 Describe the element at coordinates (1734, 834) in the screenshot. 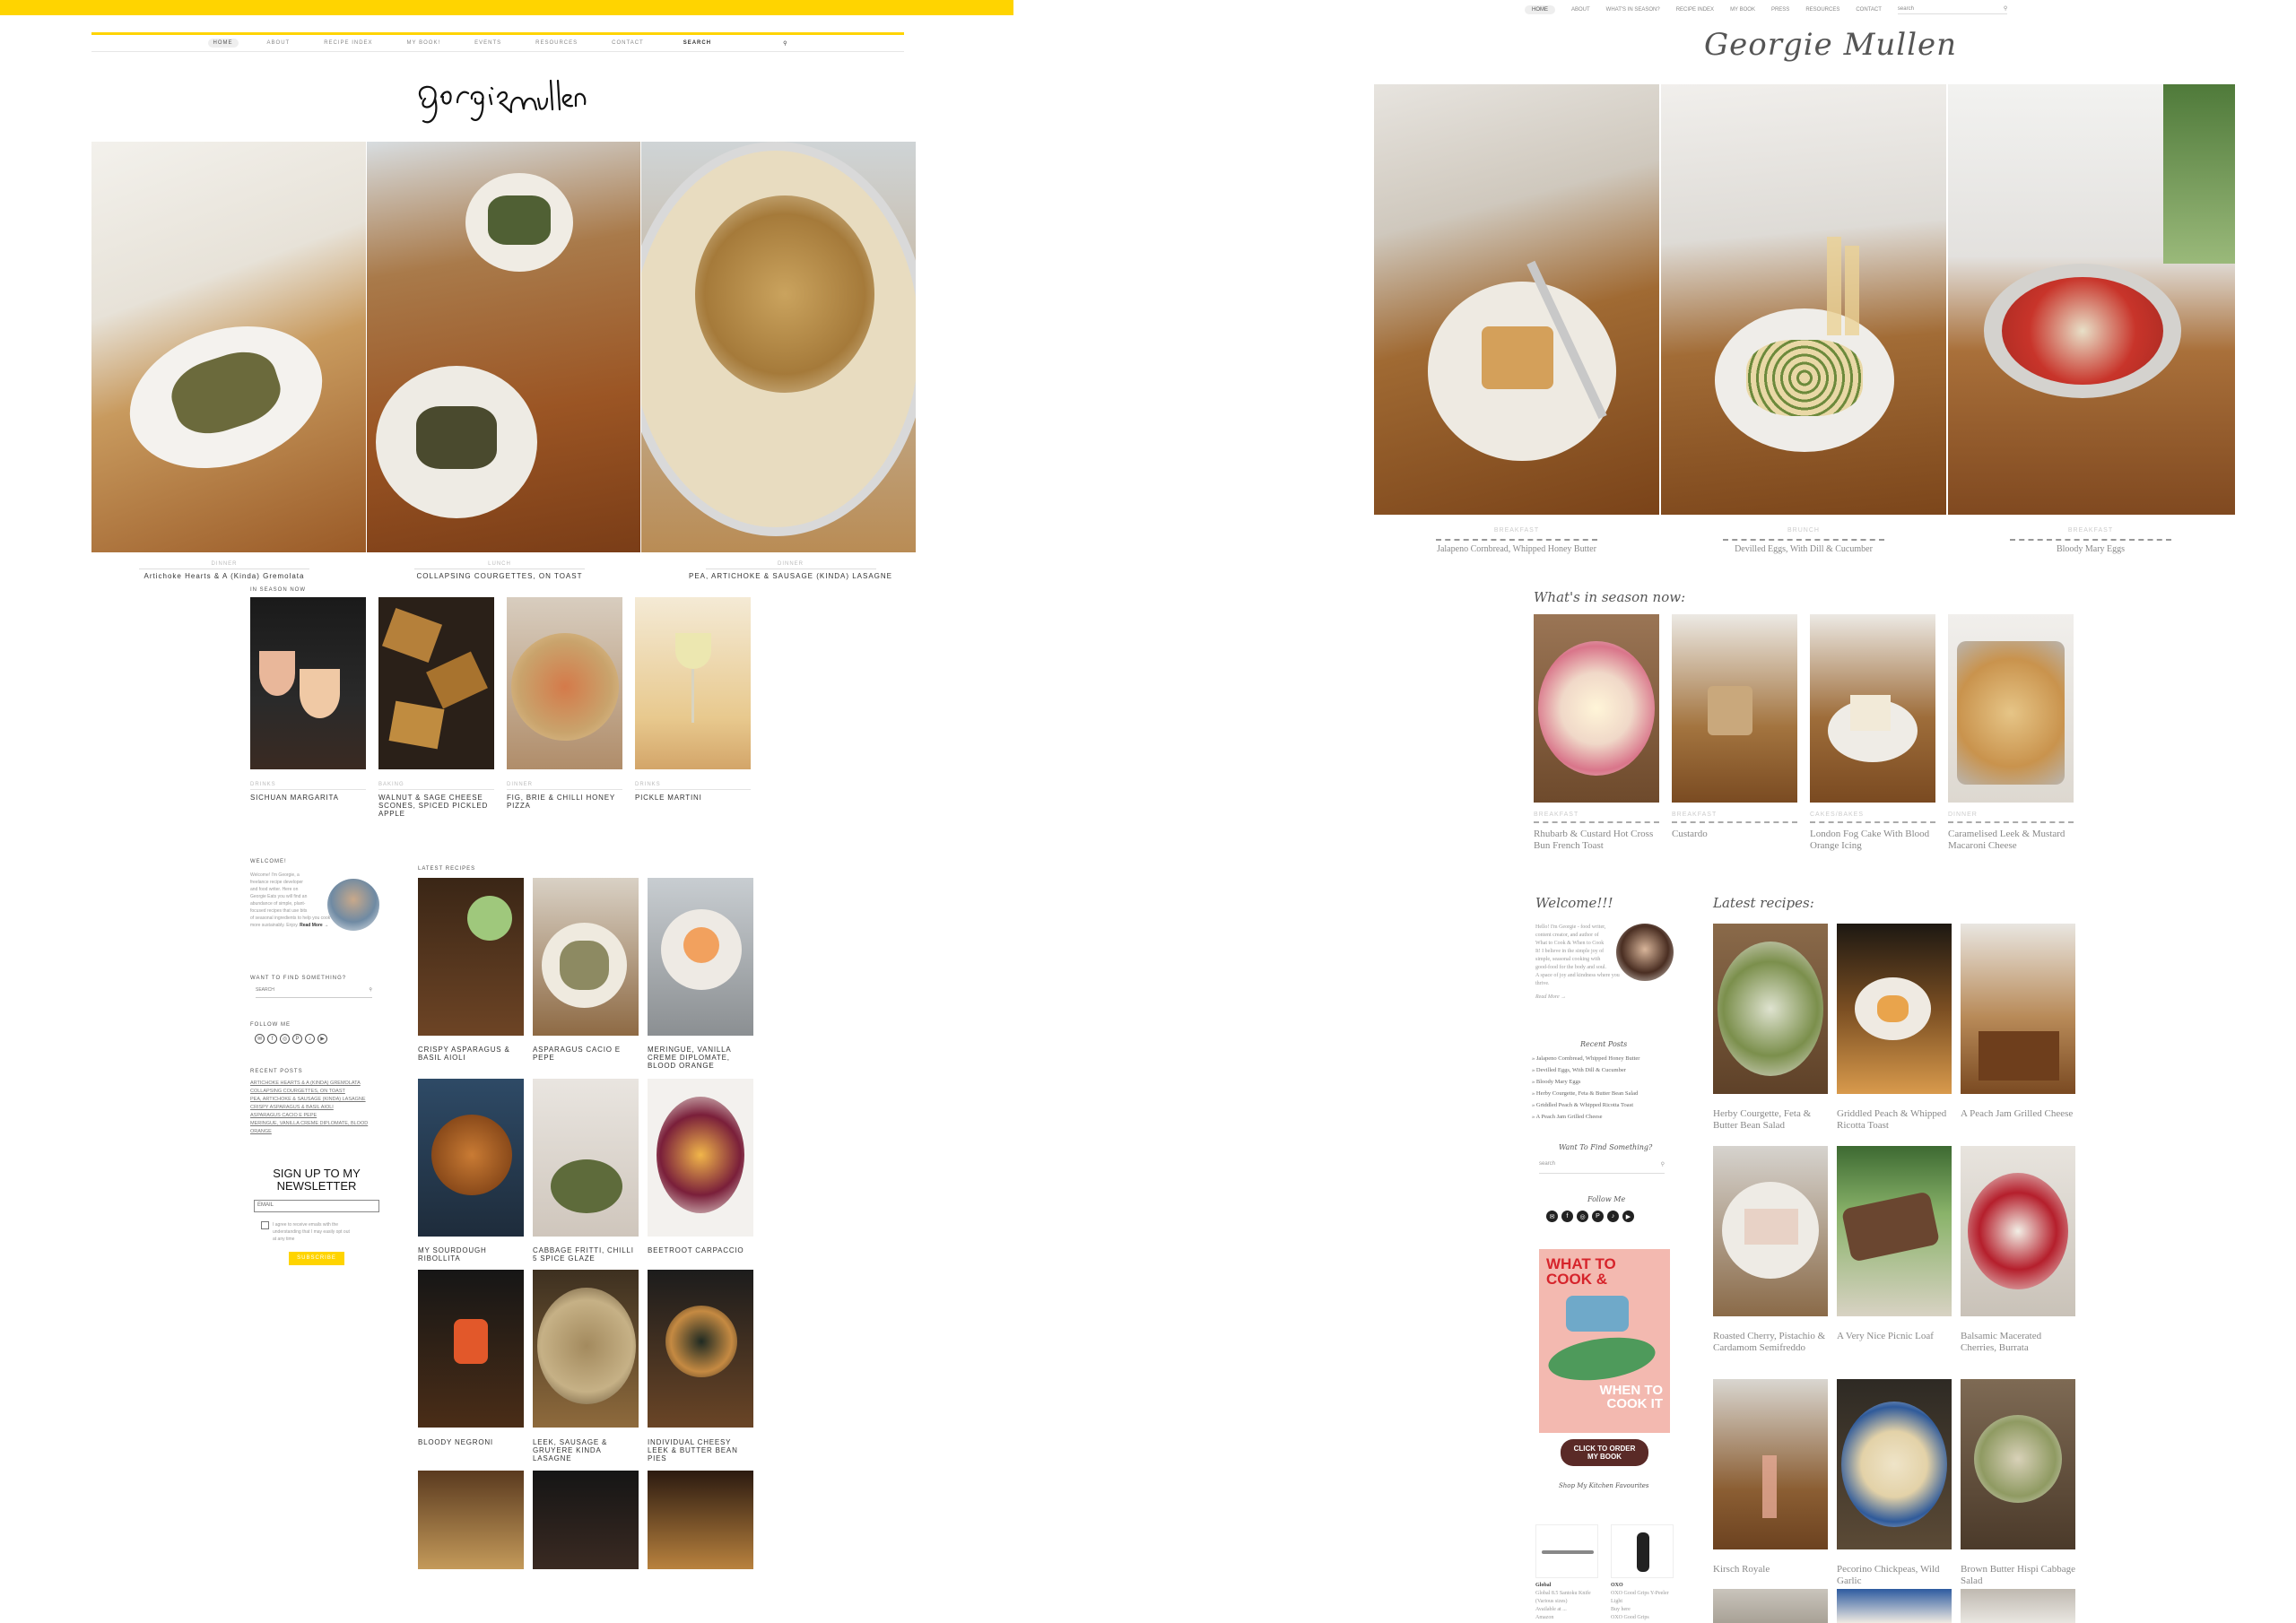

I see `card-title: Custardo` at that location.